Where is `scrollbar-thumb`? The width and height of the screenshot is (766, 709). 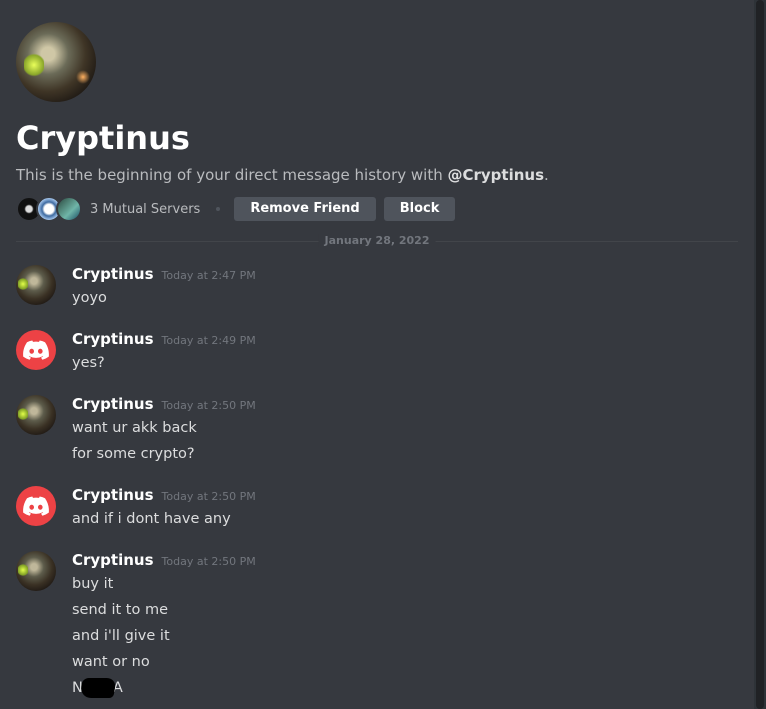 scrollbar-thumb is located at coordinates (760, 354).